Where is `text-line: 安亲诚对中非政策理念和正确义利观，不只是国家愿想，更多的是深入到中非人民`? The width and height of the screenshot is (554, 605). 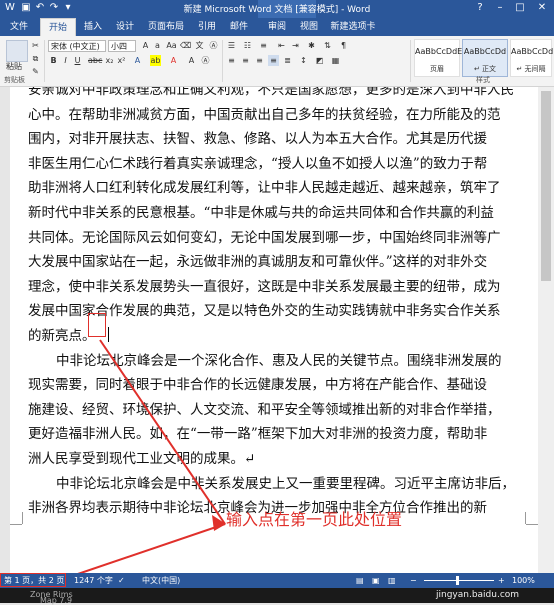
text-line: 安亲诚对中非政策理念和正确义利观，不只是国家愿想，更多的是深入到中非人民 is located at coordinates (271, 92).